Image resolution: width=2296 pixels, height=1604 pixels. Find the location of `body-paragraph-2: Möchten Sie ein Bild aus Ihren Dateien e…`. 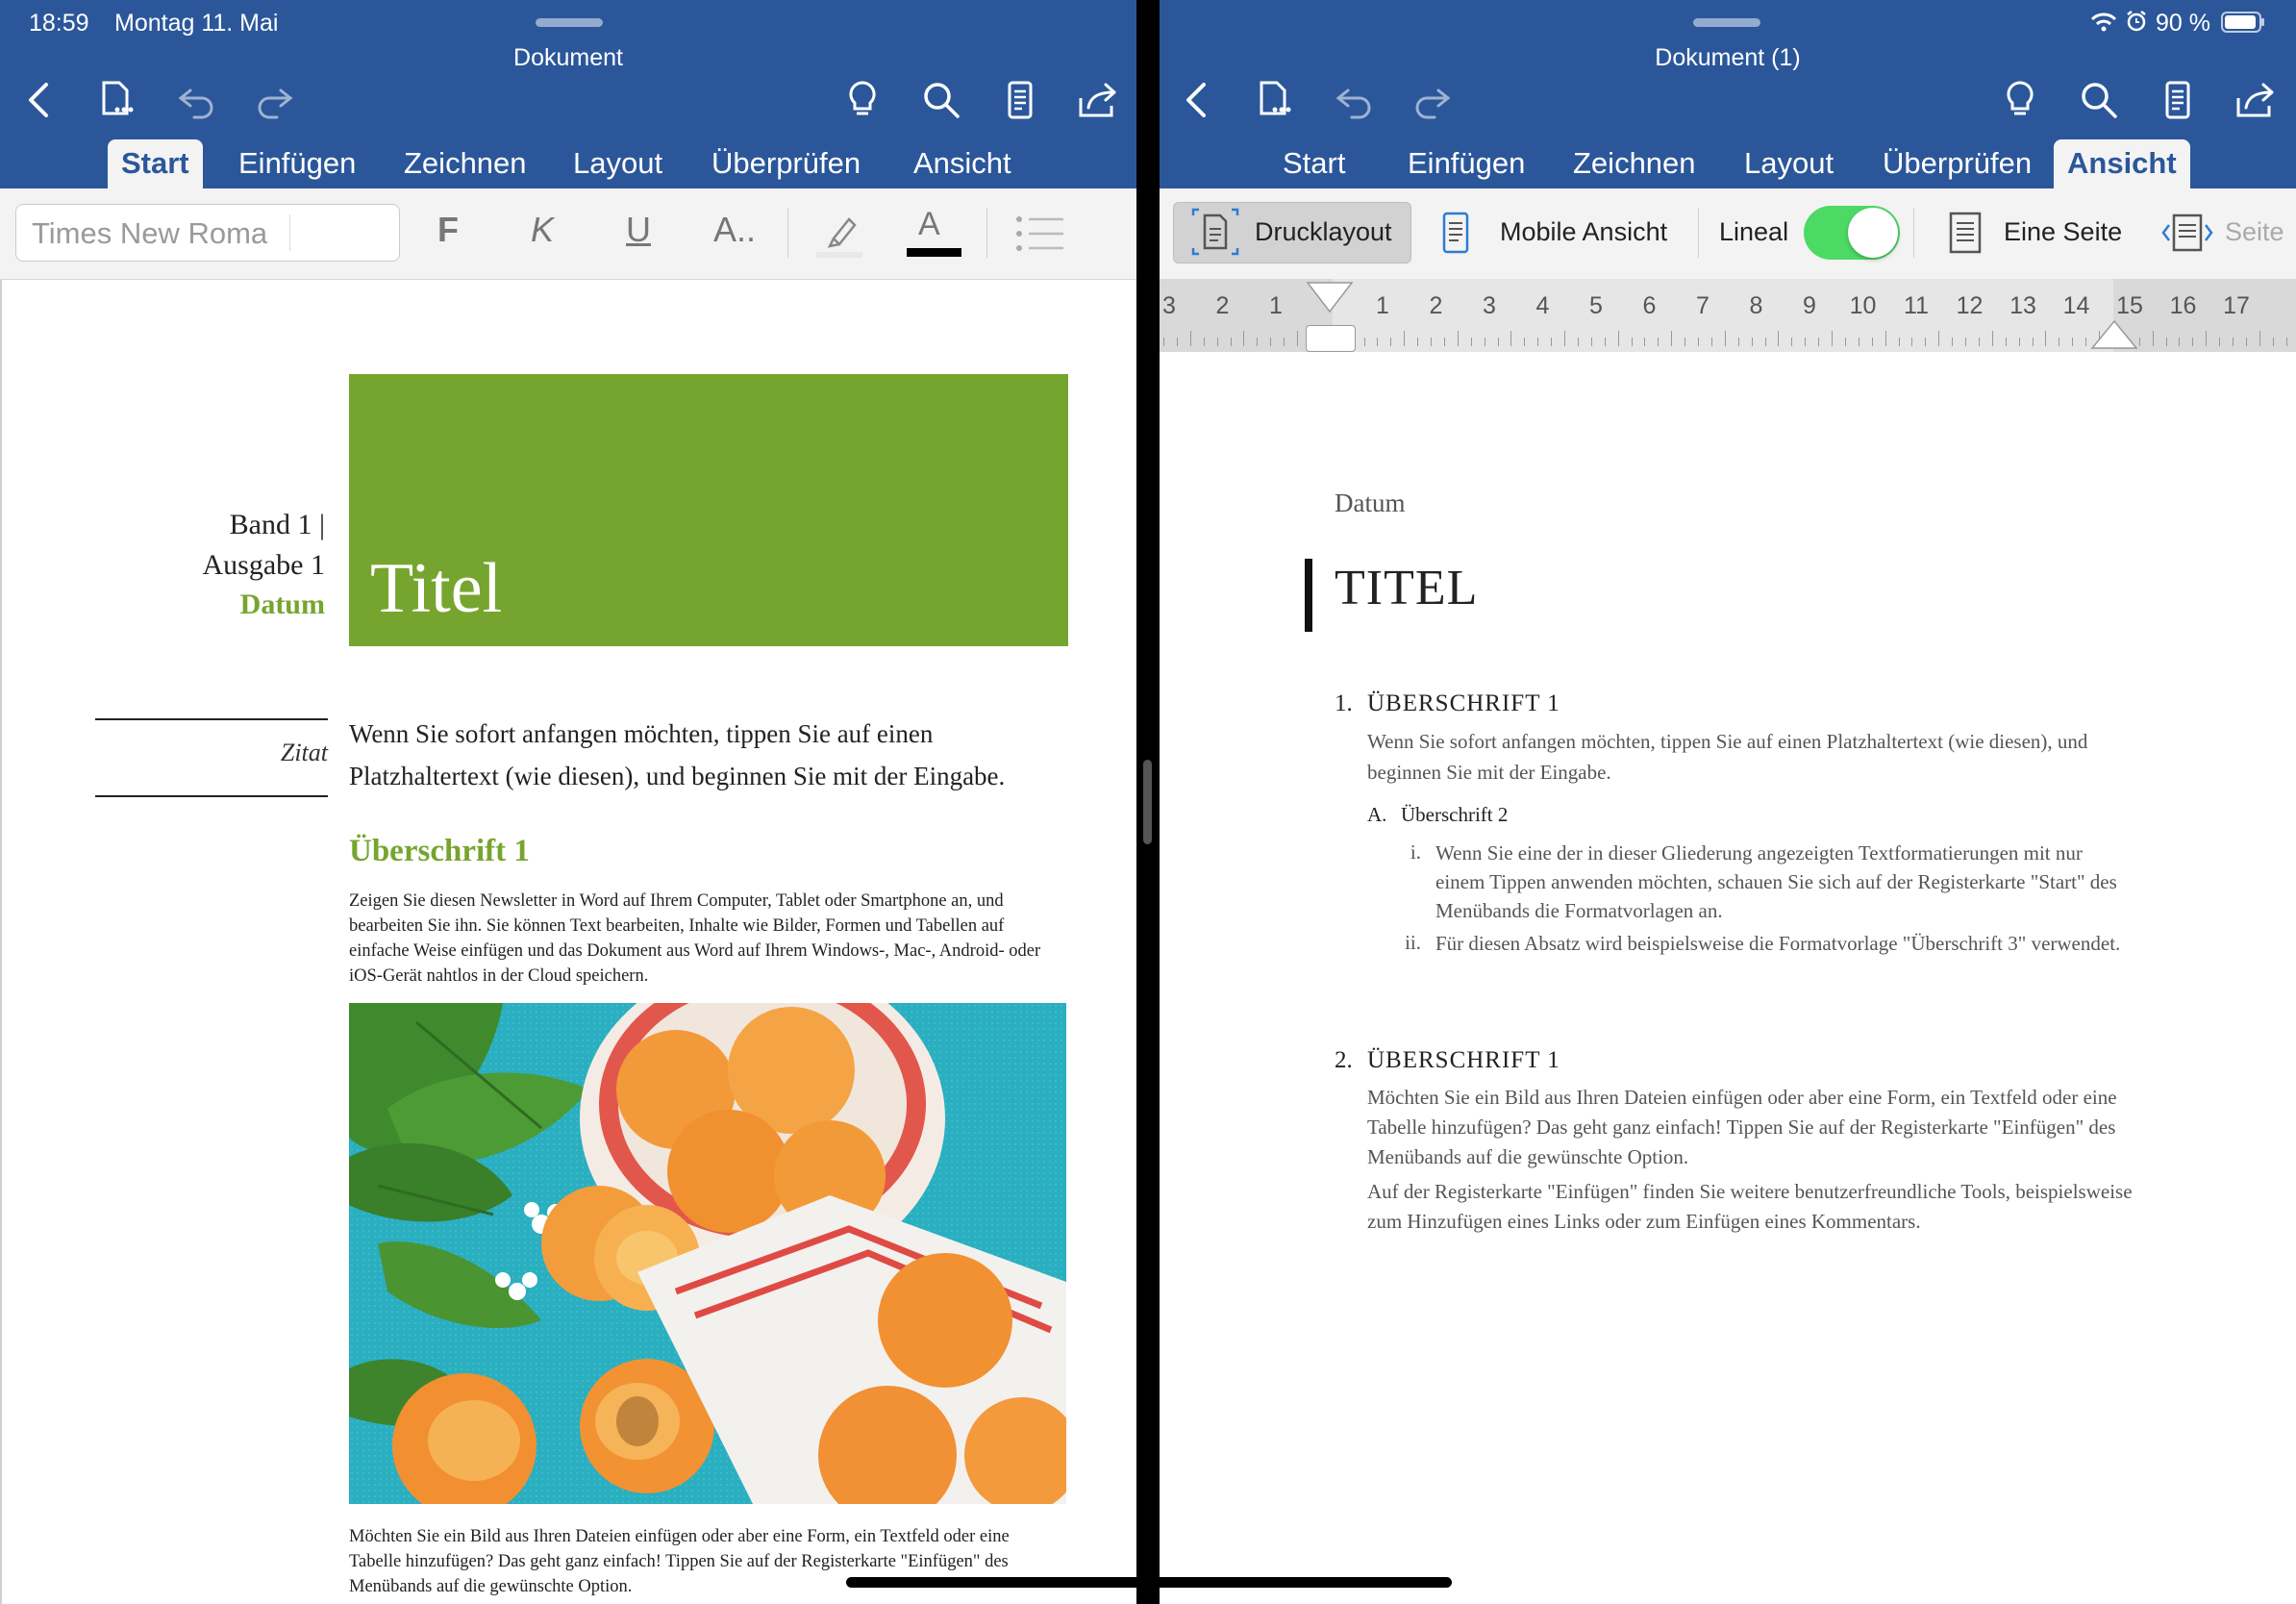

body-paragraph-2: Möchten Sie ein Bild aus Ihren Dateien e… is located at coordinates (706, 1561).